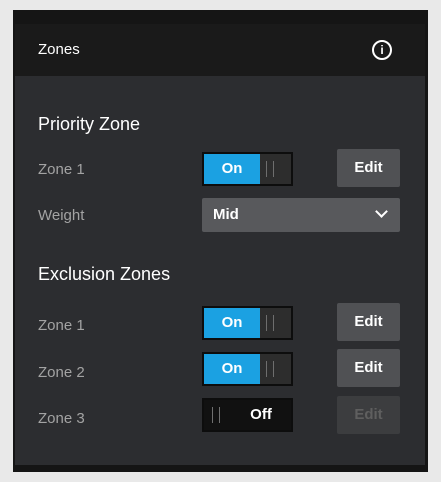 The image size is (441, 482). I want to click on exclusion-zone2-edit-button: Edit, so click(368, 368).